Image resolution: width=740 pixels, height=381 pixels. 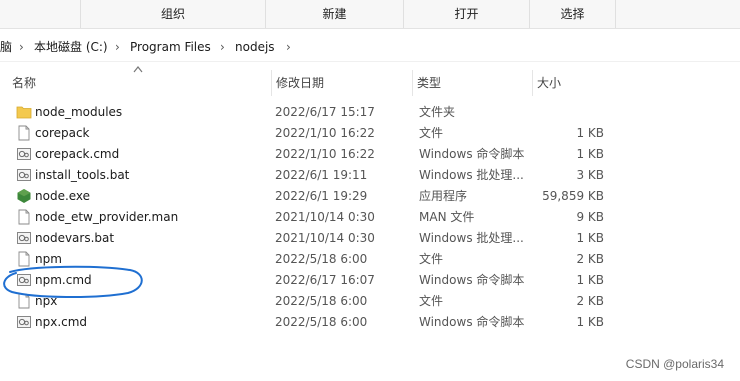 I want to click on file-size: 9 KB, so click(x=590, y=217).